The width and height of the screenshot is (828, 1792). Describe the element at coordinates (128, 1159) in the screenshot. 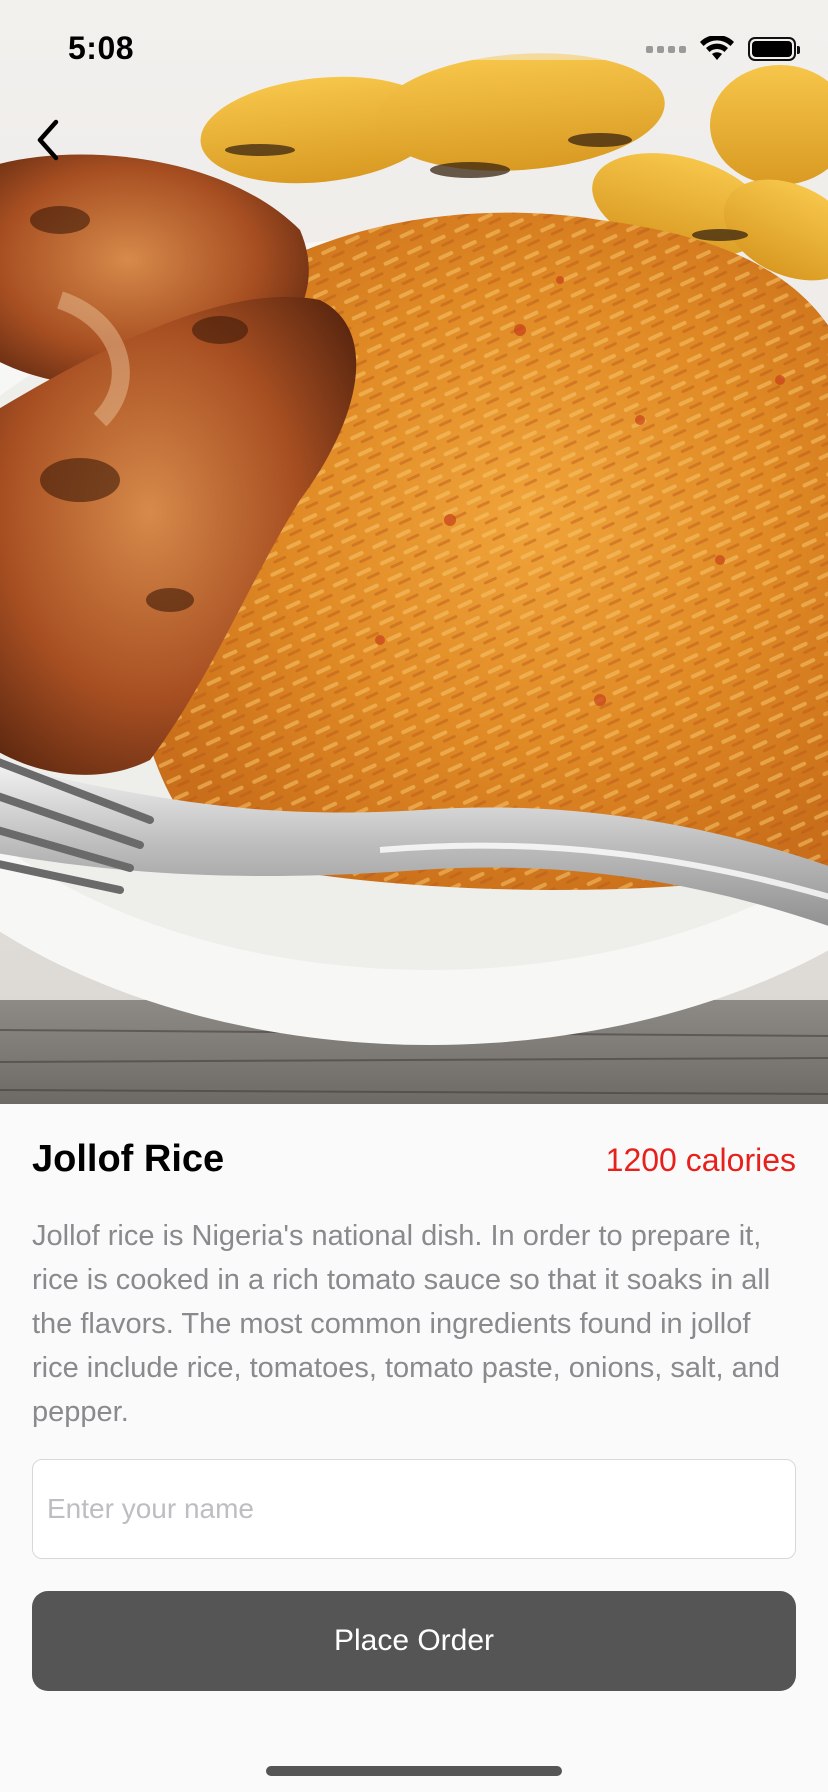

I see `dish-title: Jollof Rice` at that location.